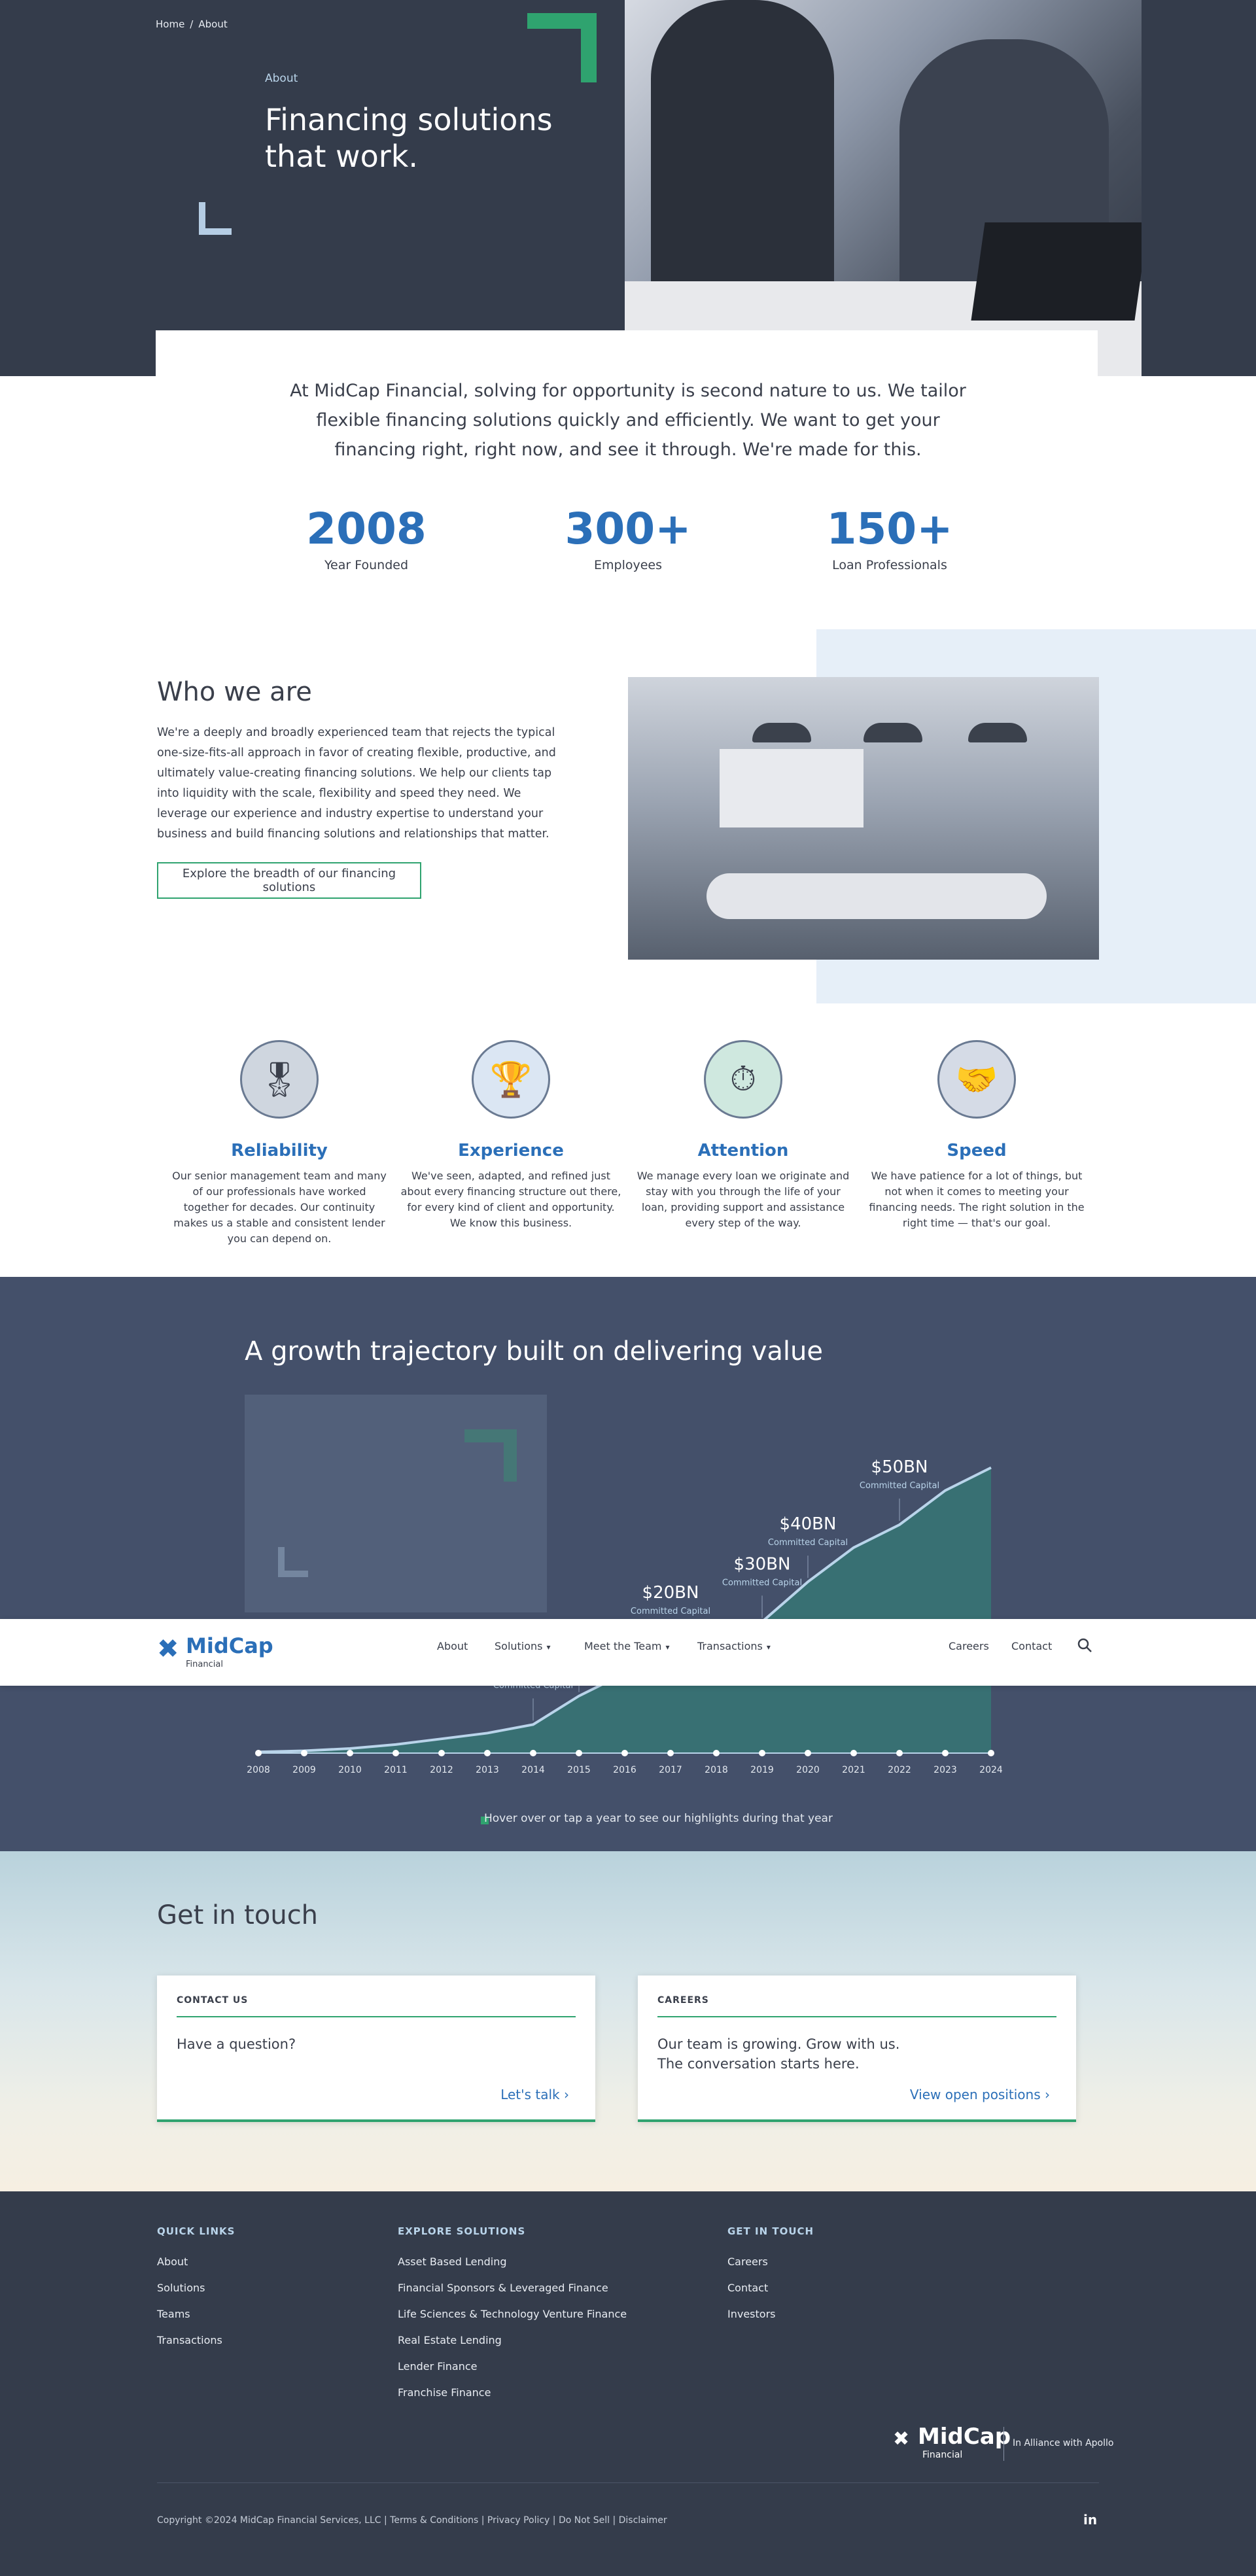 This screenshot has width=1256, height=2576. Describe the element at coordinates (216, 219) in the screenshot. I see `bracket-decoration-bottom-left` at that location.